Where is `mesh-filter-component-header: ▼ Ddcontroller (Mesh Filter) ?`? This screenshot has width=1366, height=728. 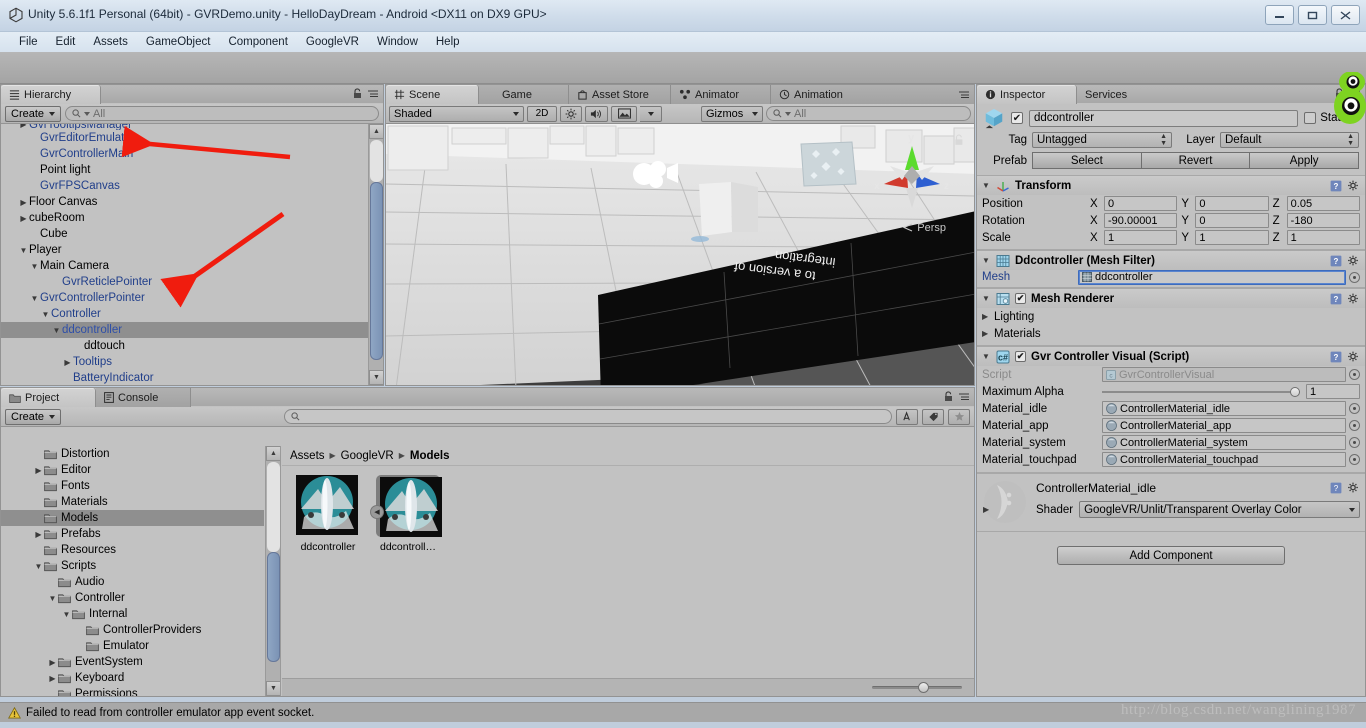 mesh-filter-component-header: ▼ Ddcontroller (Mesh Filter) ? is located at coordinates (1171, 260).